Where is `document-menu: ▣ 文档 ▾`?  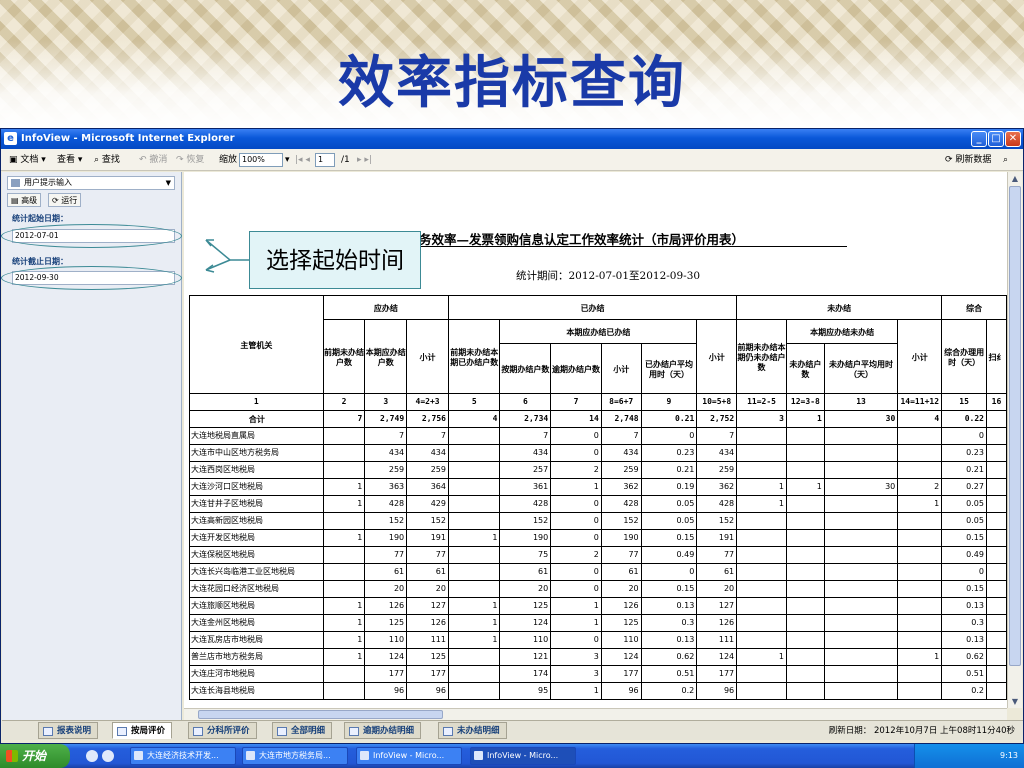
document-menu: ▣ 文档 ▾ is located at coordinates (27, 160).